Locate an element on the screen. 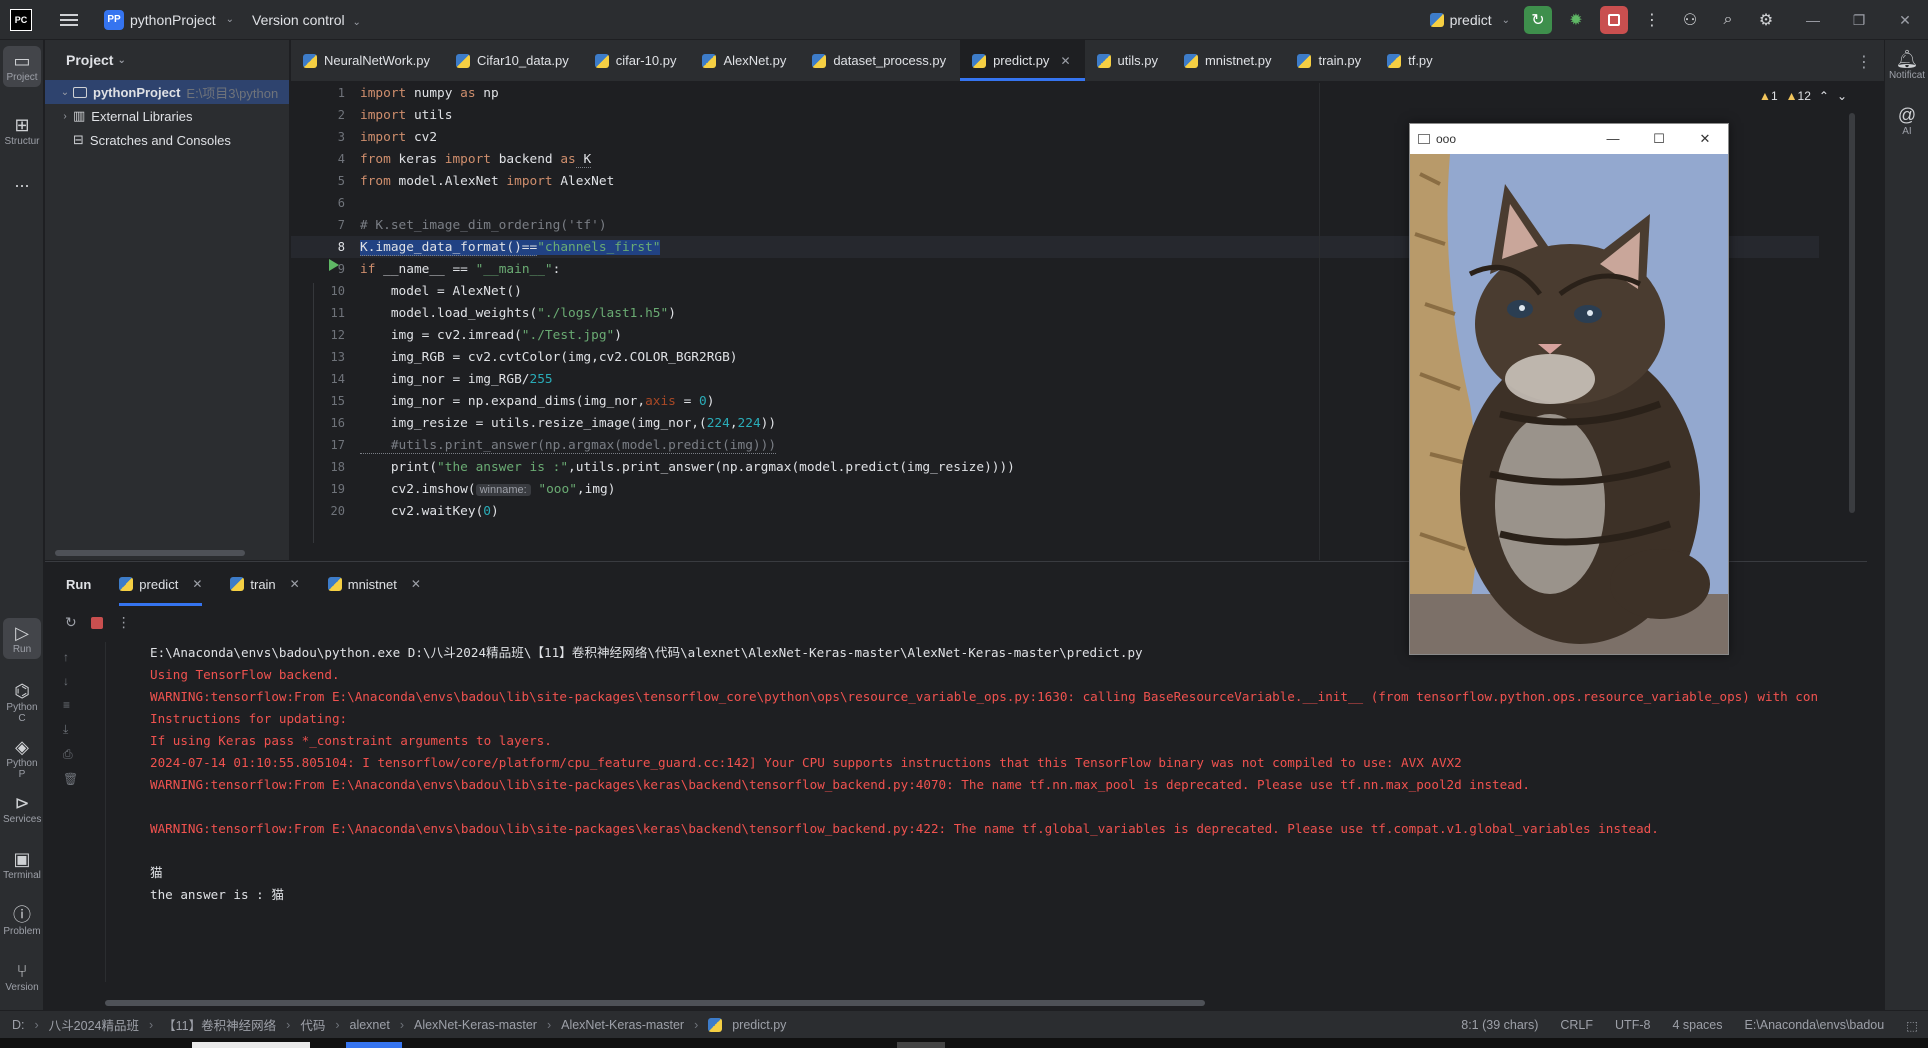  tree-item-project-root: ⌄ pythonProject E:\项目3\python is located at coordinates (167, 92).